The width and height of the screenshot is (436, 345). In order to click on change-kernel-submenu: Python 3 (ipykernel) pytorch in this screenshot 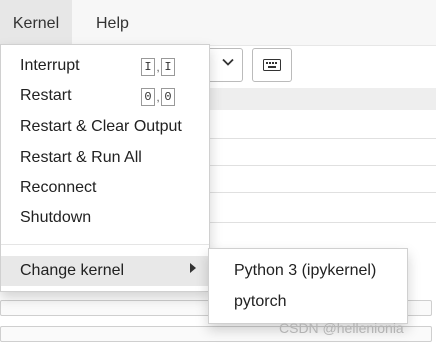, I will do `click(308, 286)`.